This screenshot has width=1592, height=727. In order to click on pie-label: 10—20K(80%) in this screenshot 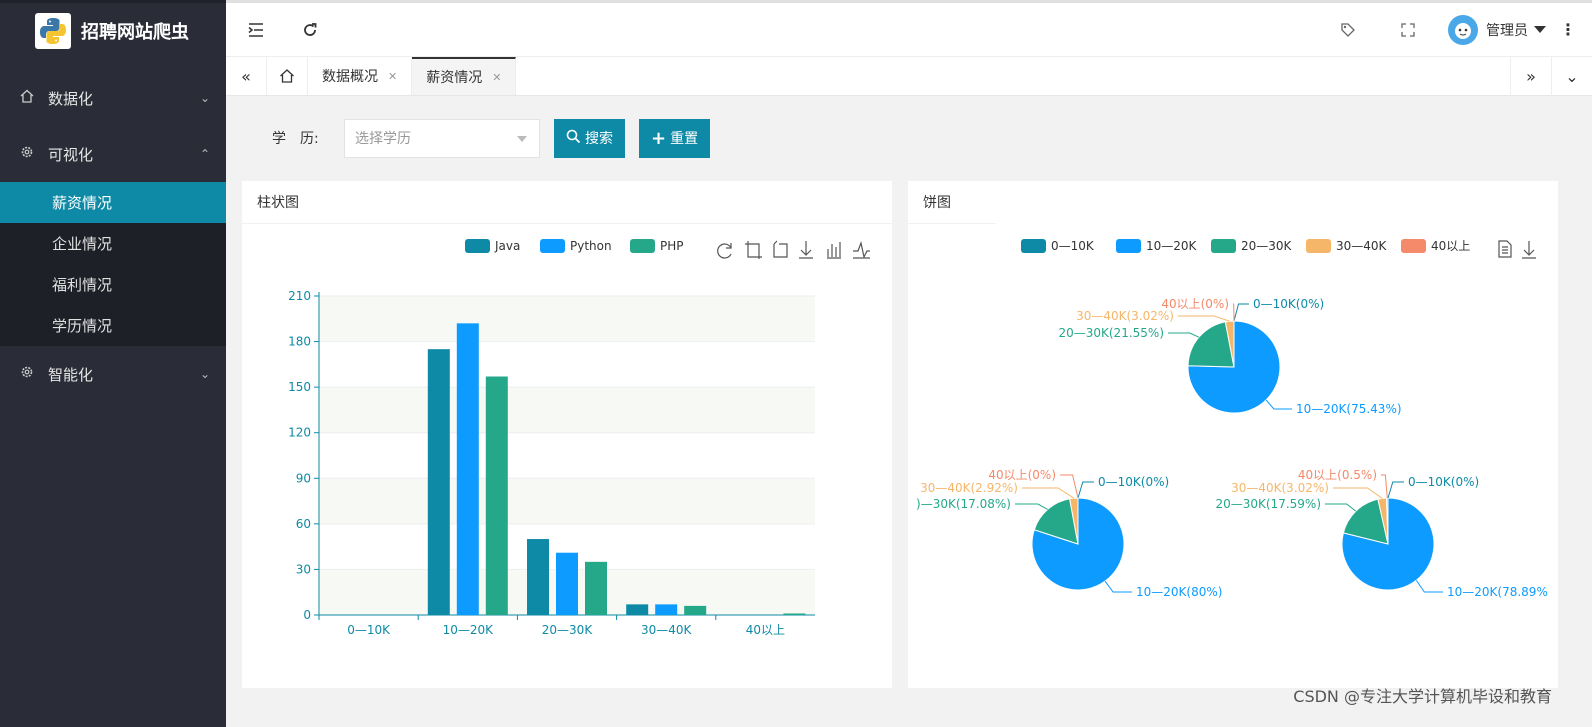, I will do `click(1179, 592)`.